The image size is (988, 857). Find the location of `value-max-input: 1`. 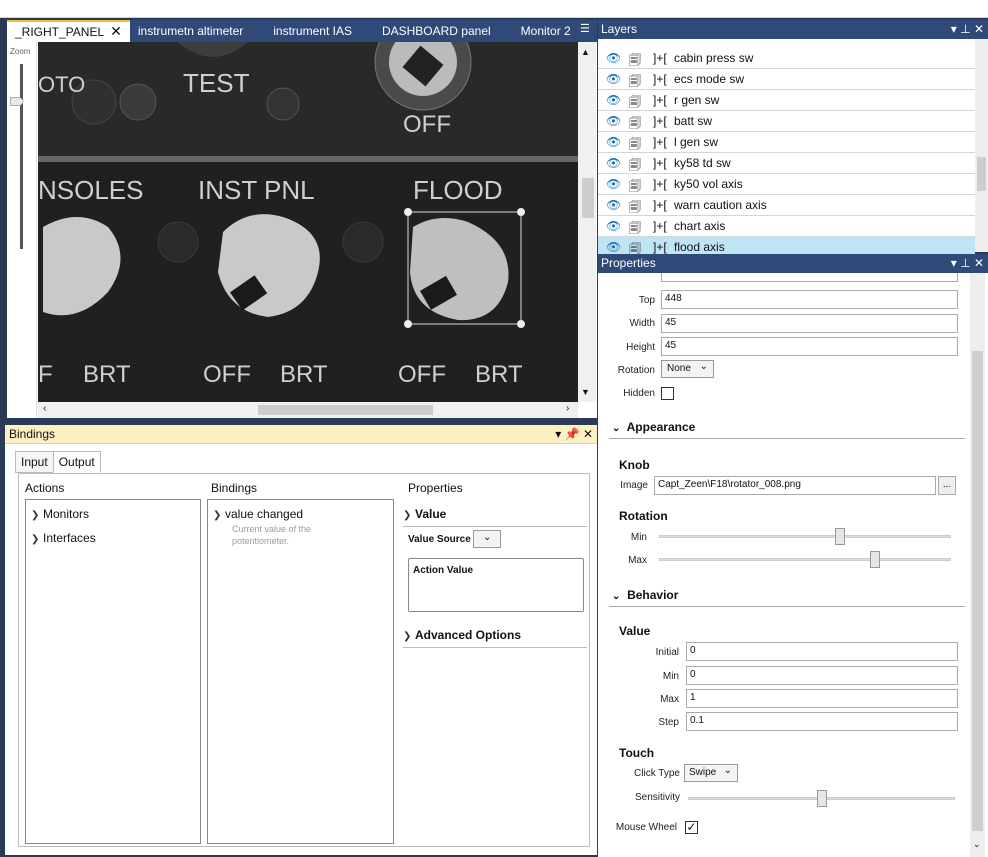

value-max-input: 1 is located at coordinates (822, 698).